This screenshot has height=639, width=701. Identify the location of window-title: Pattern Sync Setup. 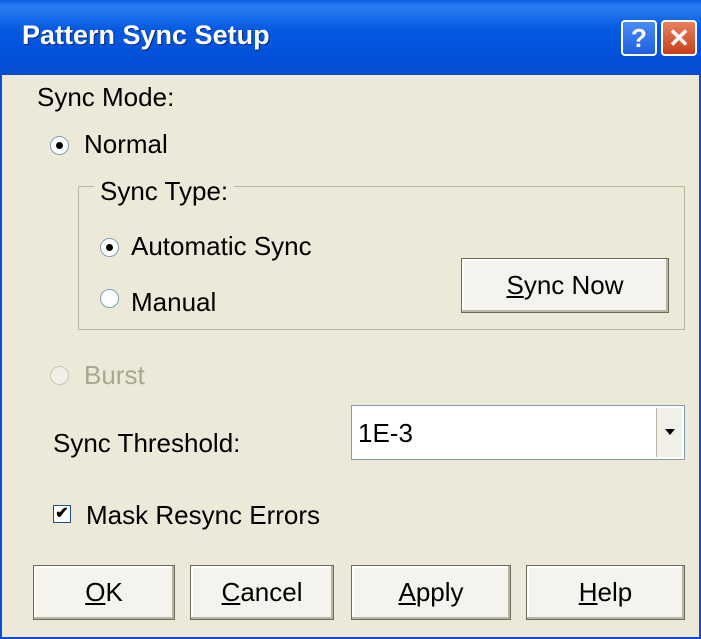
(146, 35).